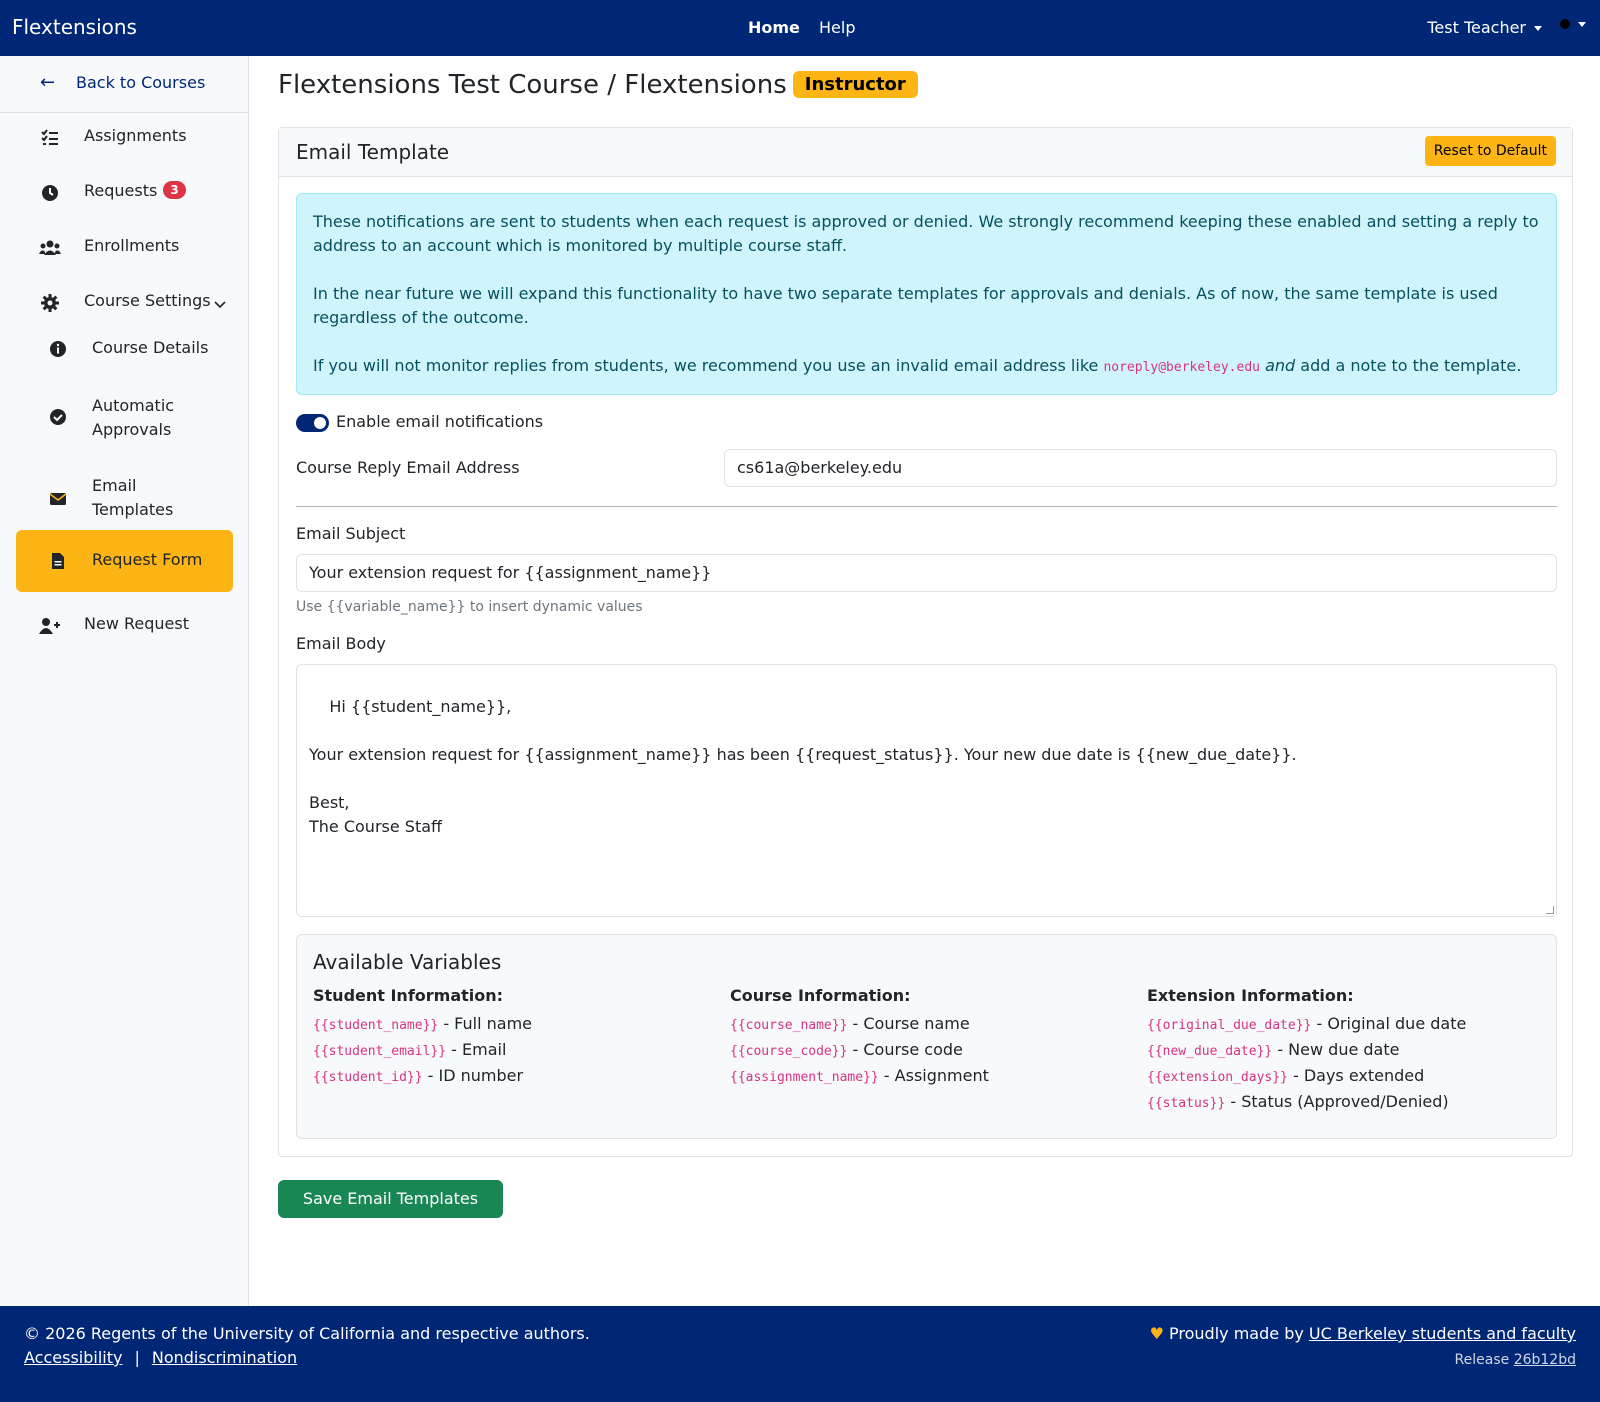 Image resolution: width=1600 pixels, height=1402 pixels. What do you see at coordinates (925, 152) in the screenshot?
I see `card-header: Email Template Reset to Default` at bounding box center [925, 152].